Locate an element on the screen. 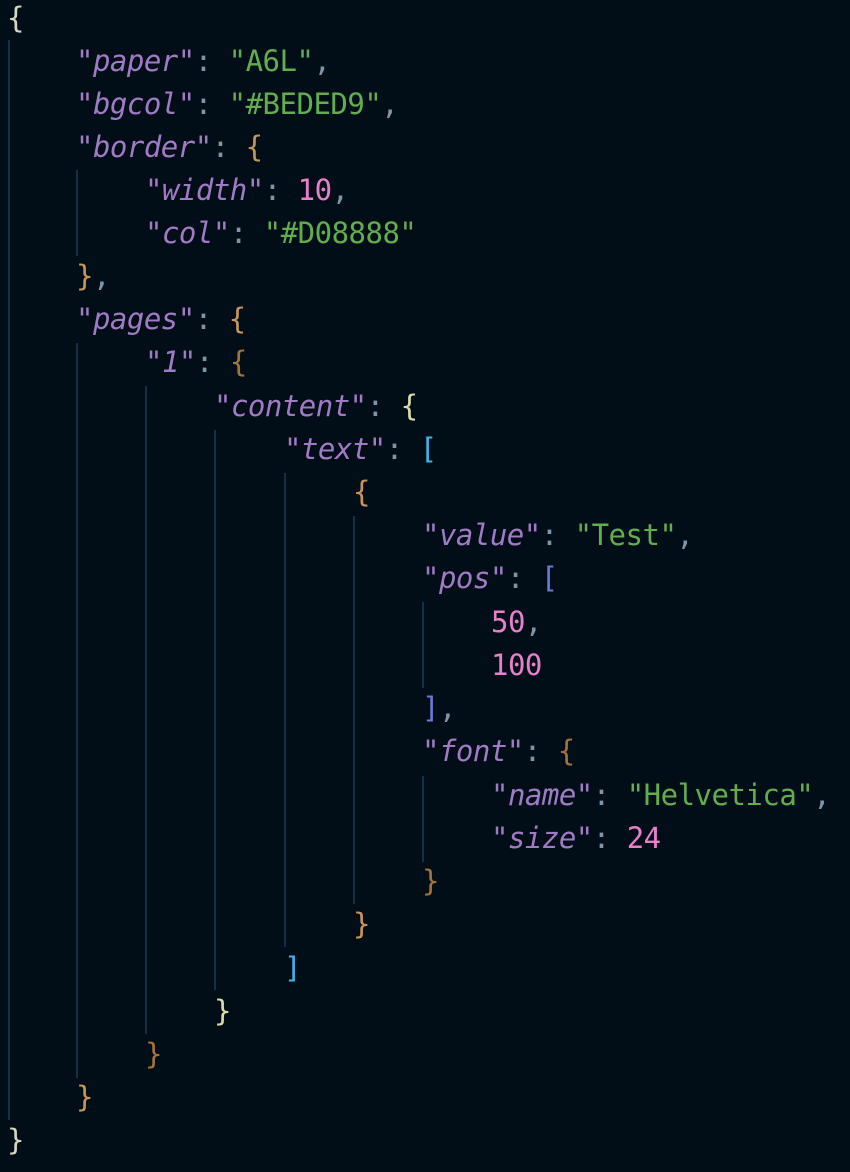  code-line-12: { is located at coordinates (361, 492).